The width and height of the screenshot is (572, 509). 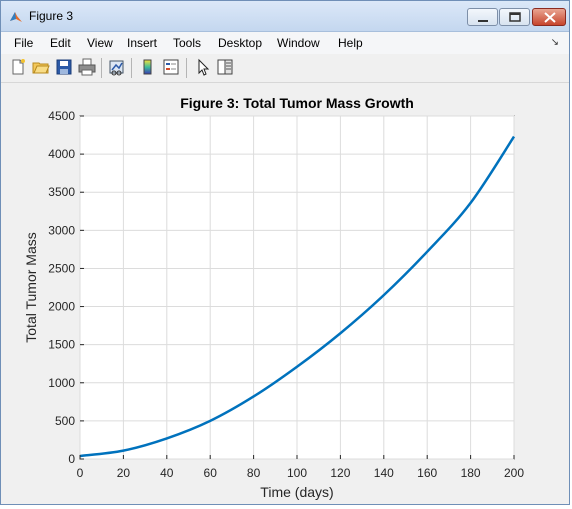 I want to click on matlab-icon, so click(x=16, y=17).